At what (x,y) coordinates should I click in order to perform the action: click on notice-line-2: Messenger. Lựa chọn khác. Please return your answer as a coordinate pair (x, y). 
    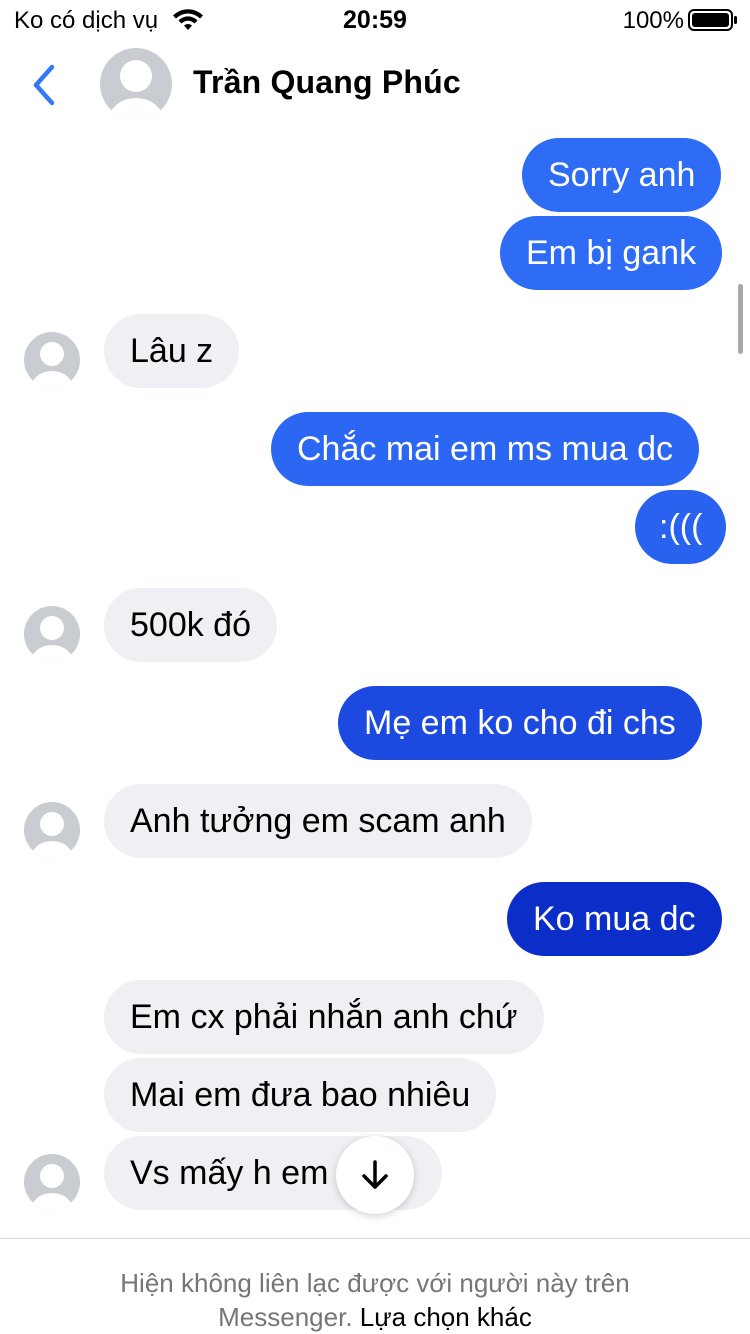
    Looking at the image, I should click on (375, 1317).